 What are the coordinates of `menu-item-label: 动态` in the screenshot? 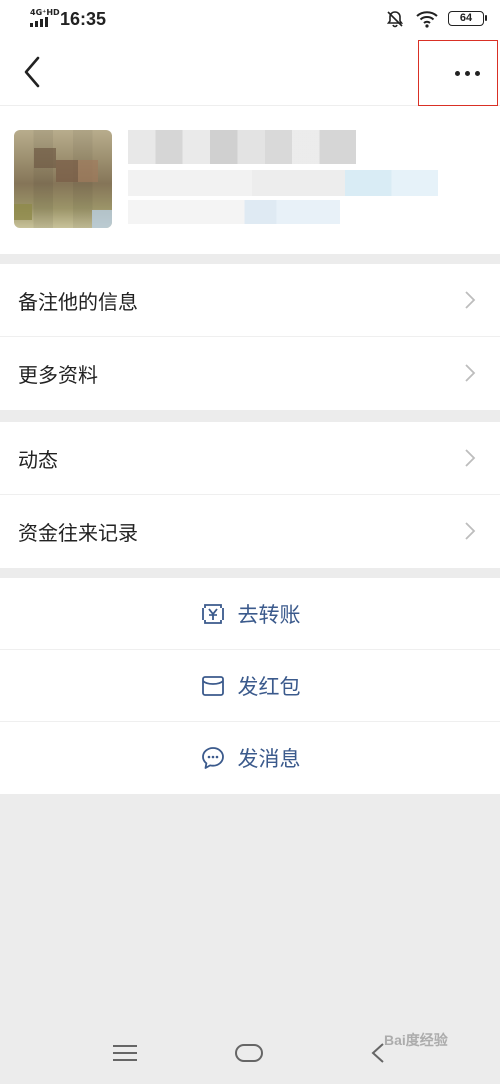 It's located at (38, 459).